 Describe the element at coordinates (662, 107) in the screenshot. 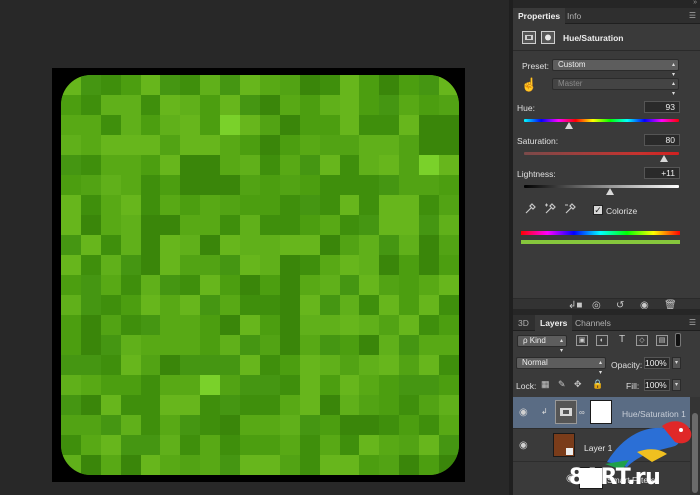

I see `hue-input: 93` at that location.